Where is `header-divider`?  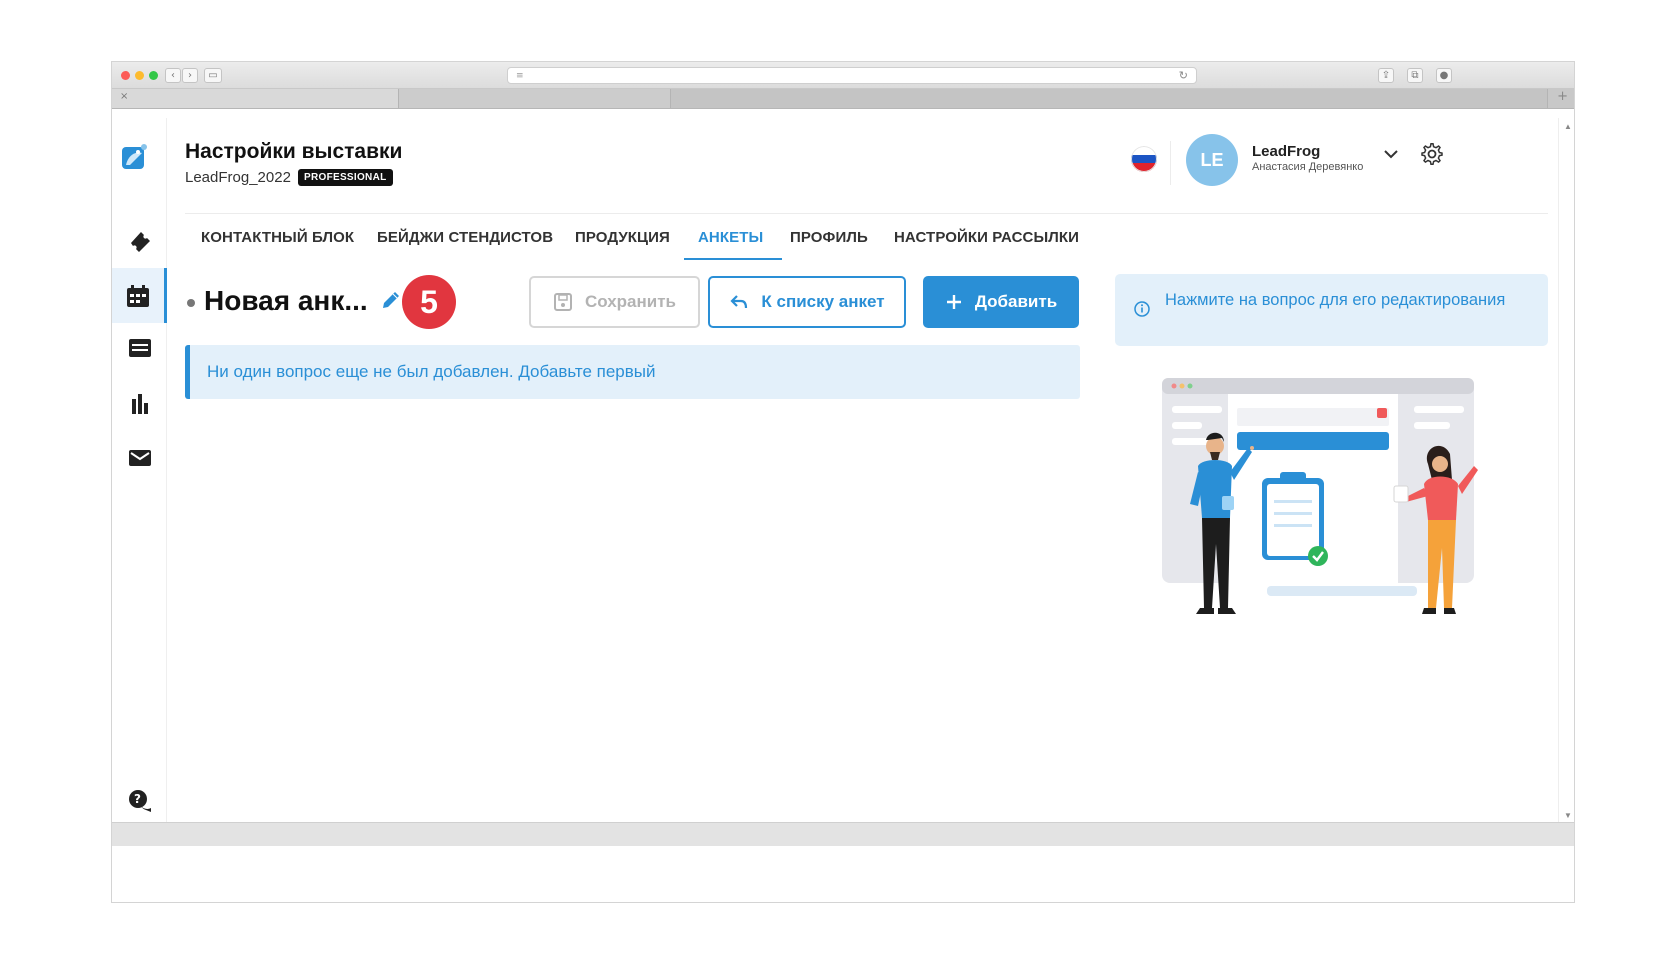 header-divider is located at coordinates (866, 213).